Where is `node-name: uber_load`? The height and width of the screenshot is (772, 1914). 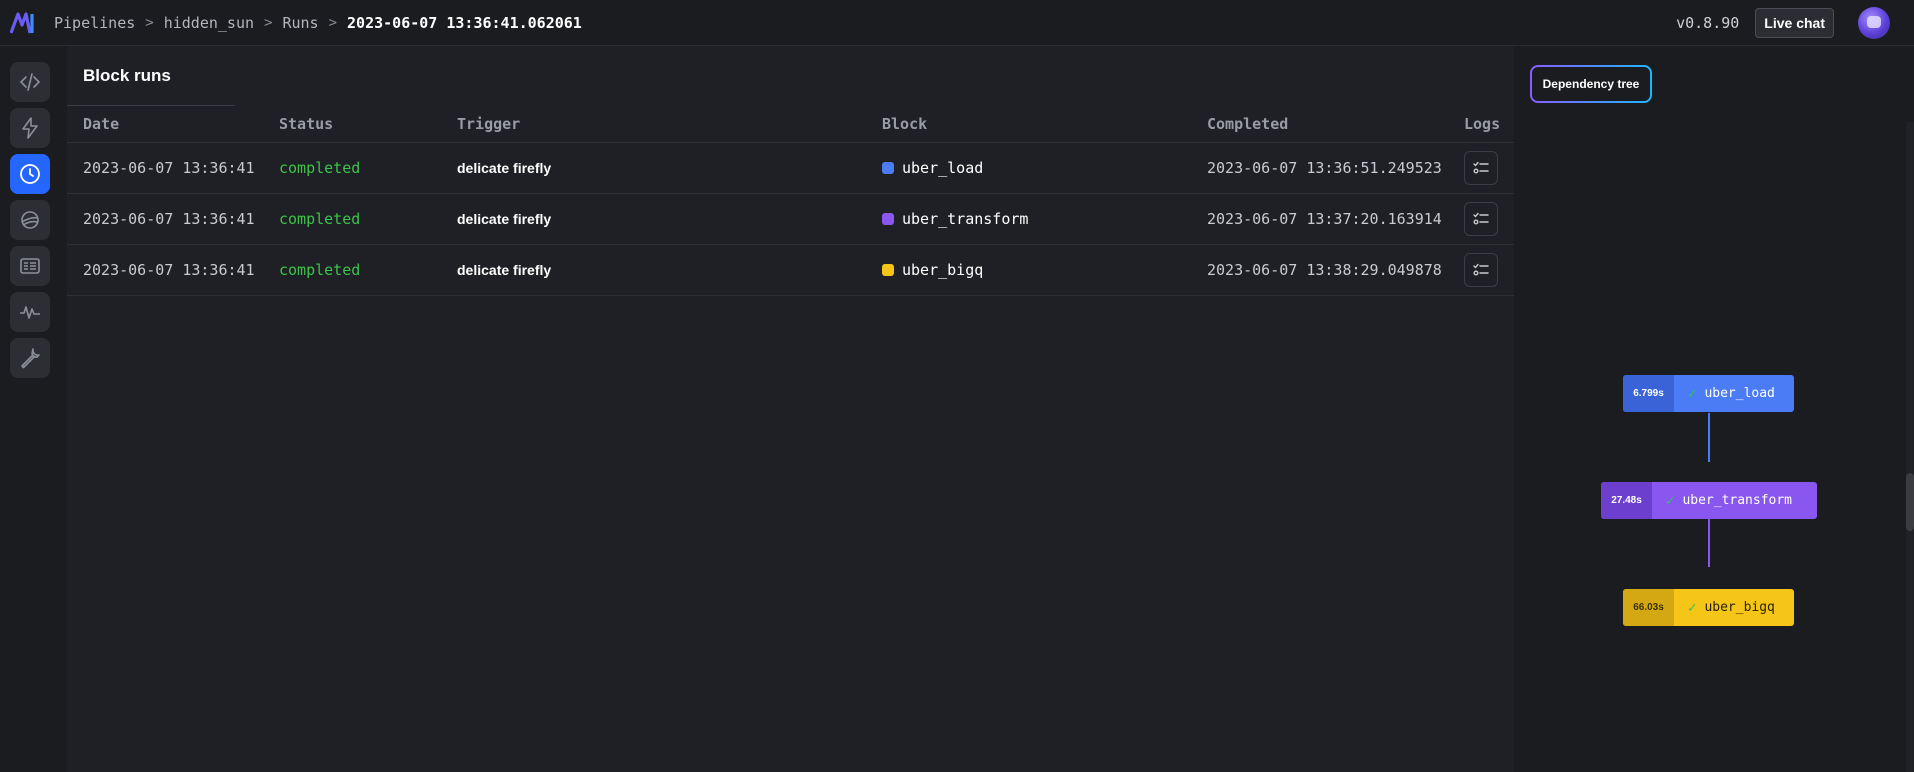
node-name: uber_load is located at coordinates (1739, 393).